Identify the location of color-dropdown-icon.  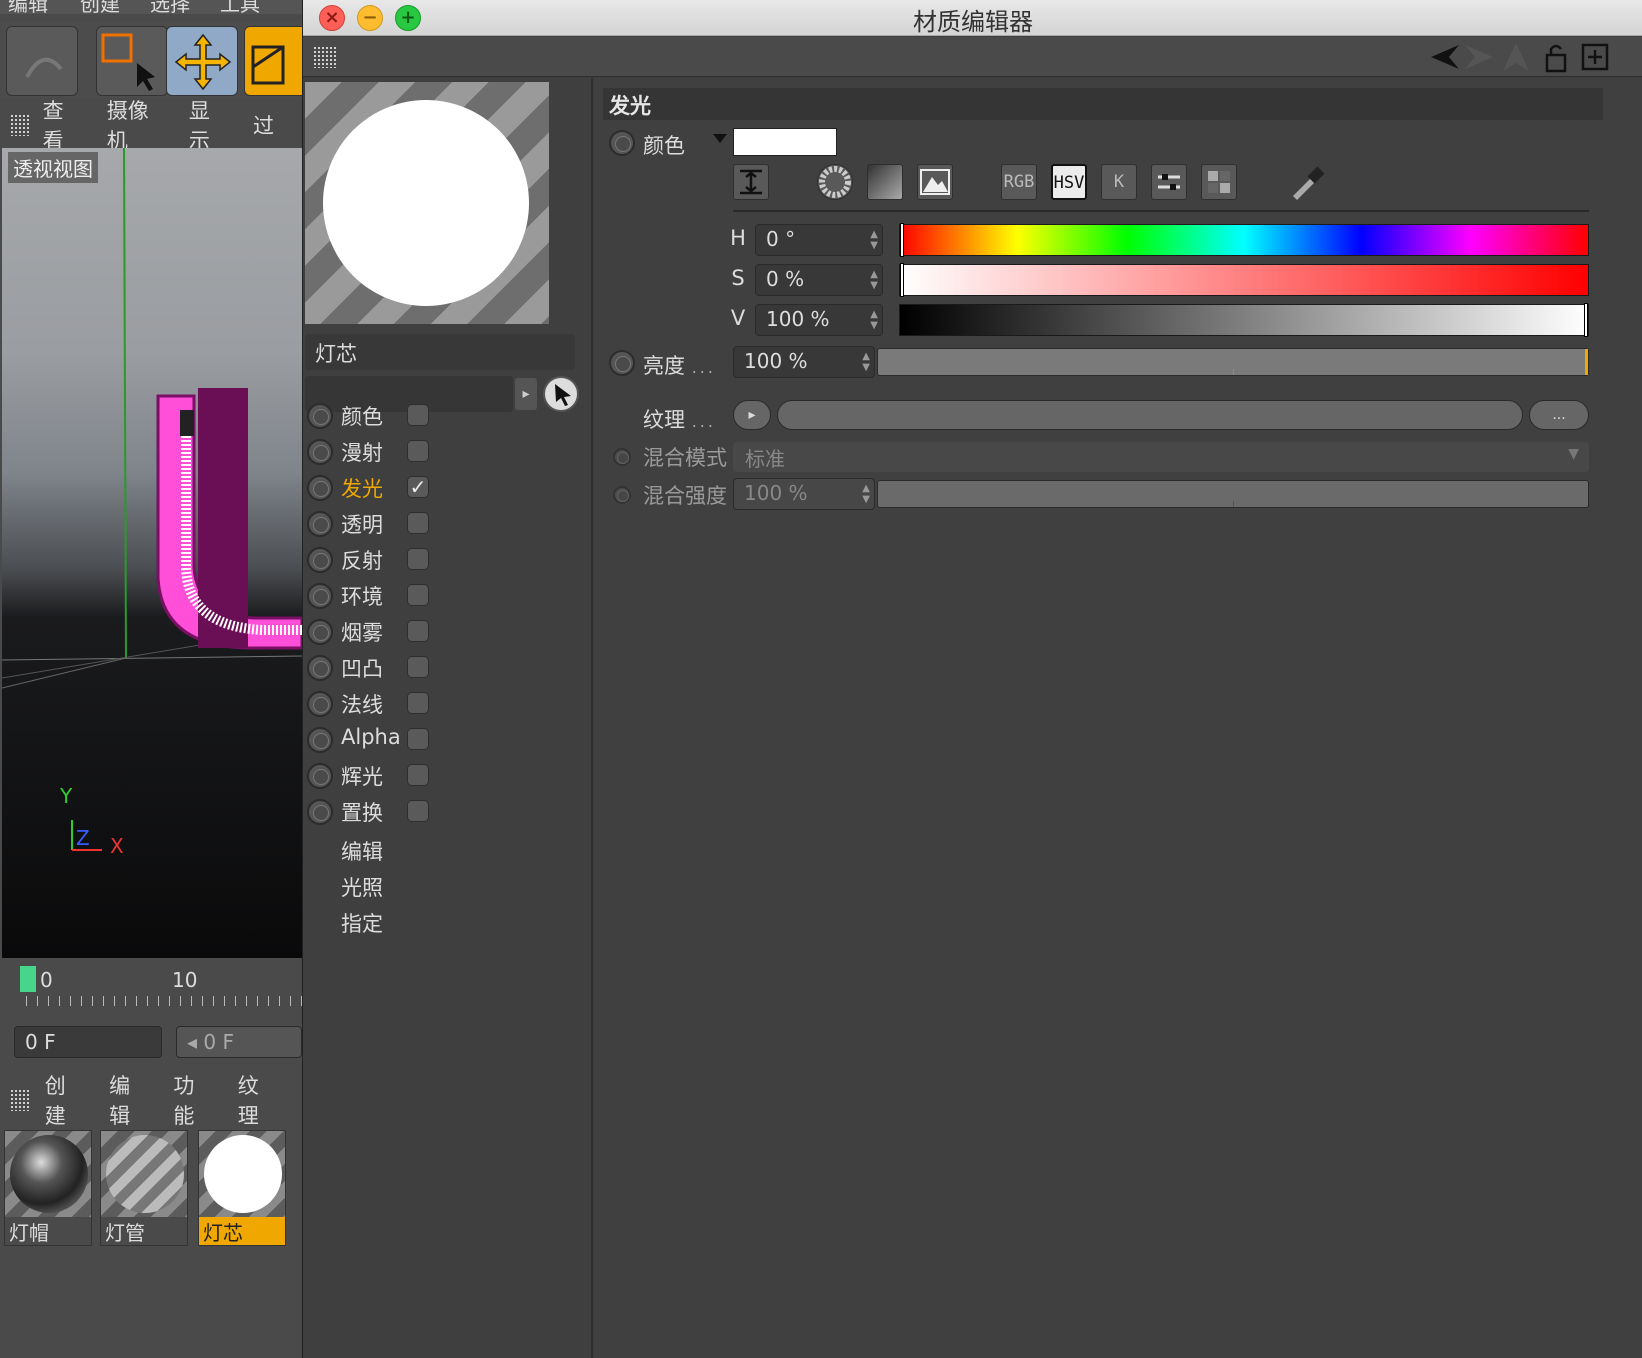
(720, 138).